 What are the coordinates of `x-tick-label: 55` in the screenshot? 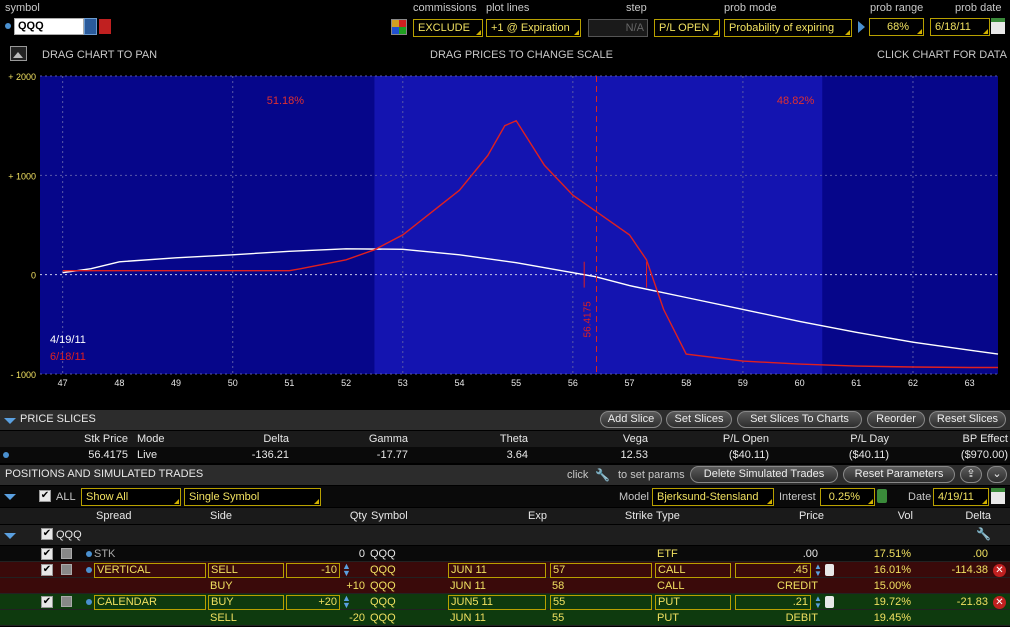 It's located at (516, 383).